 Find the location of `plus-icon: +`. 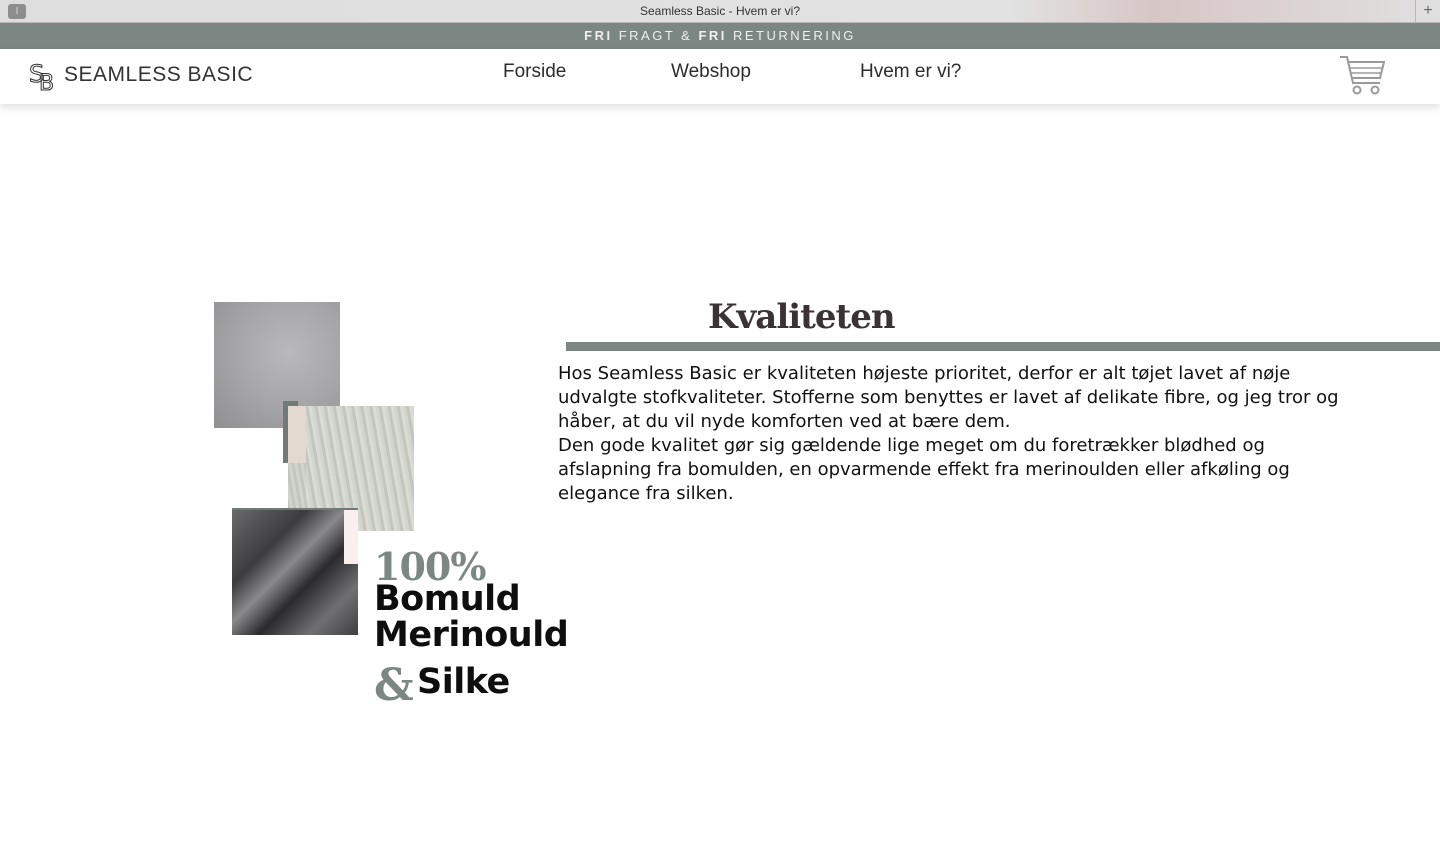

plus-icon: + is located at coordinates (1428, 10).